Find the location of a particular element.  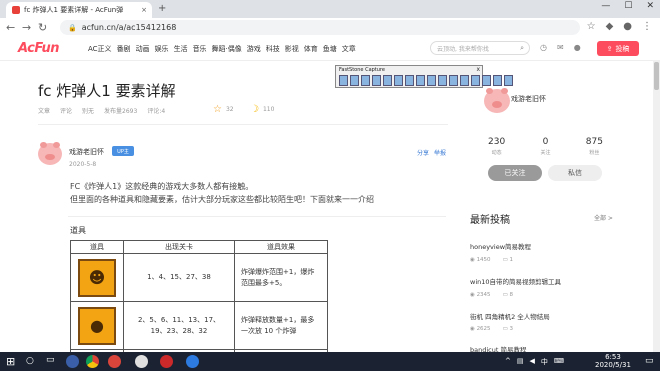

maximize-button: ☐ is located at coordinates (628, 6).